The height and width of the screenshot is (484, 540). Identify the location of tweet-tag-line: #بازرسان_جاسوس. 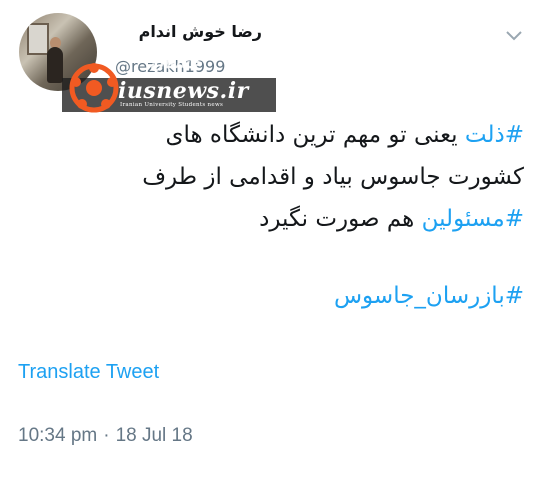
(272, 296).